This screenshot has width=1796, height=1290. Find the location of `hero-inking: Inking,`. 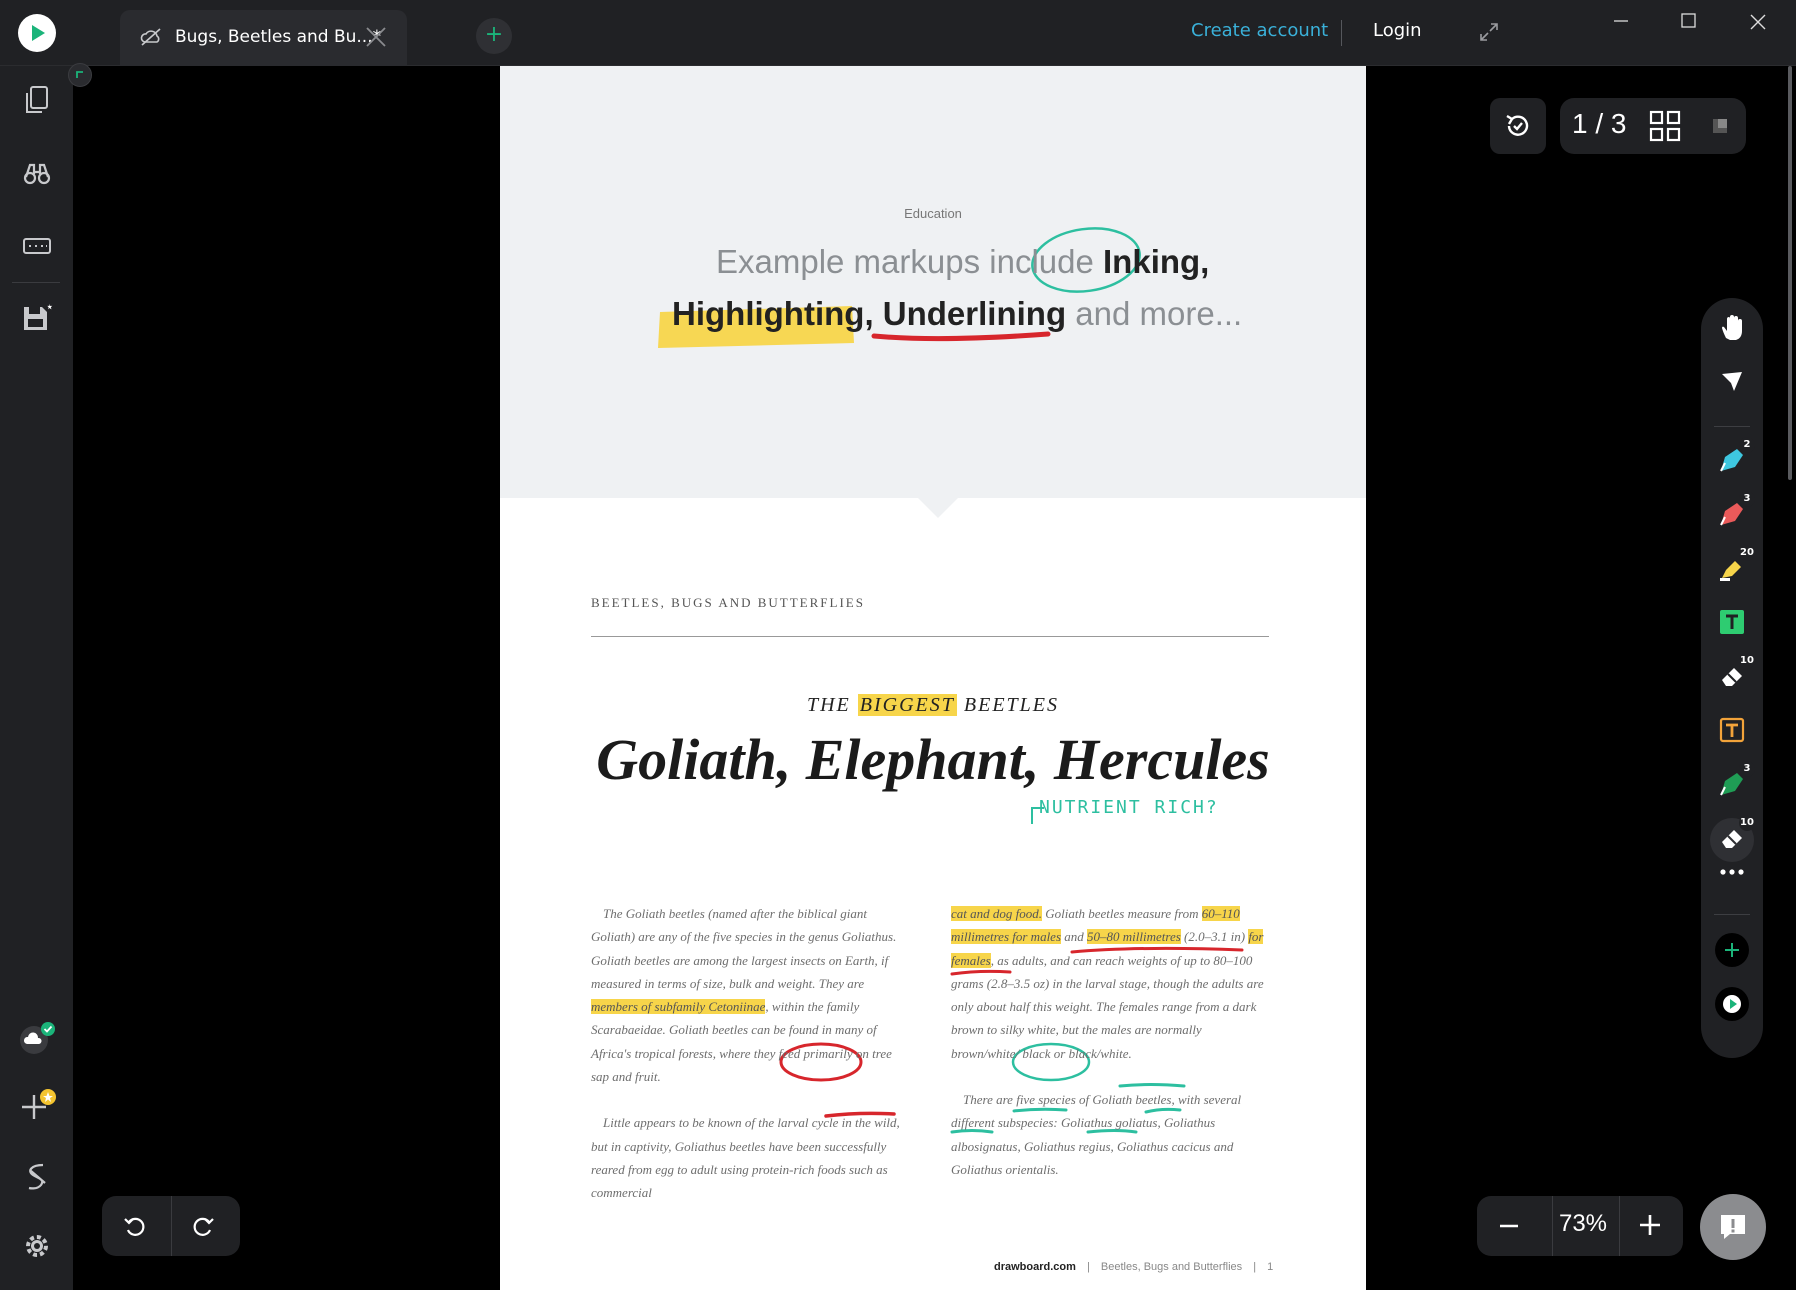

hero-inking: Inking, is located at coordinates (1156, 261).